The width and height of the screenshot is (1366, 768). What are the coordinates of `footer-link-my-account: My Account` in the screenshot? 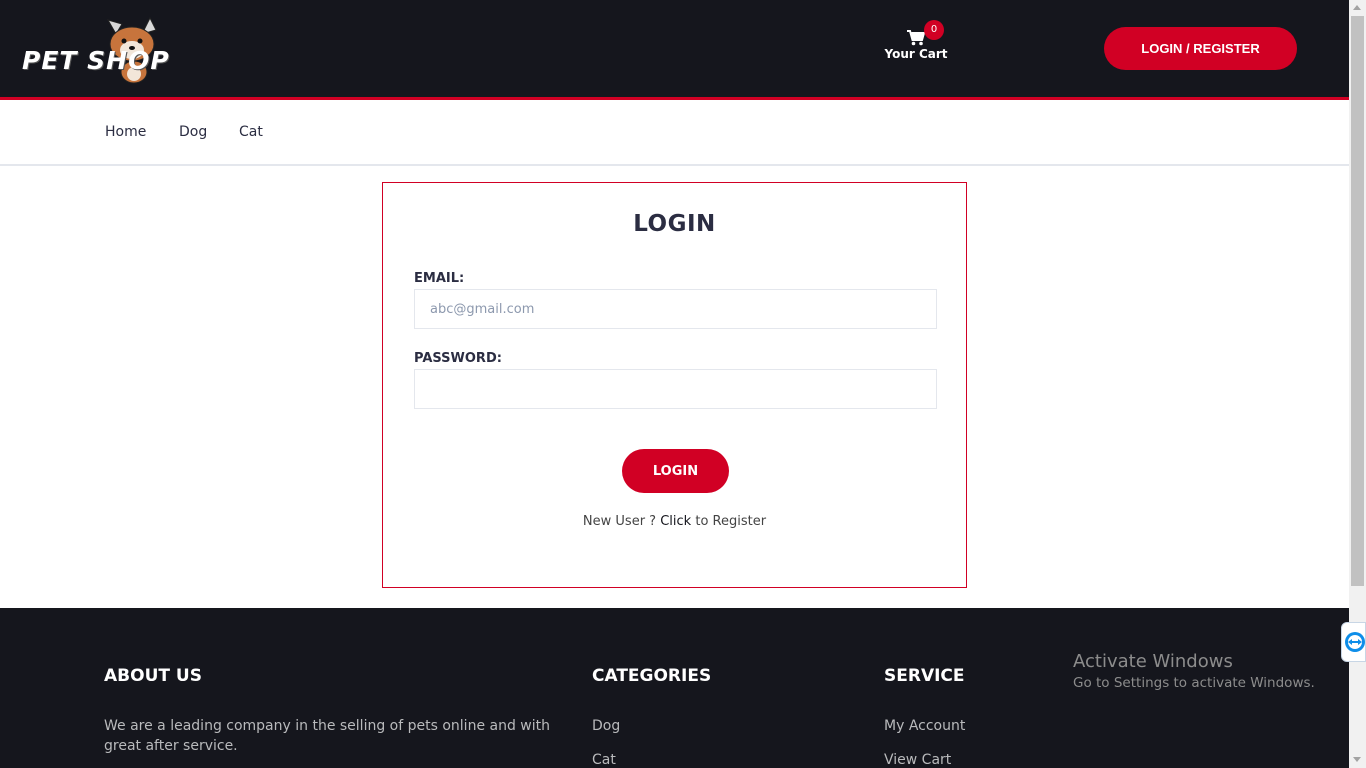 It's located at (924, 726).